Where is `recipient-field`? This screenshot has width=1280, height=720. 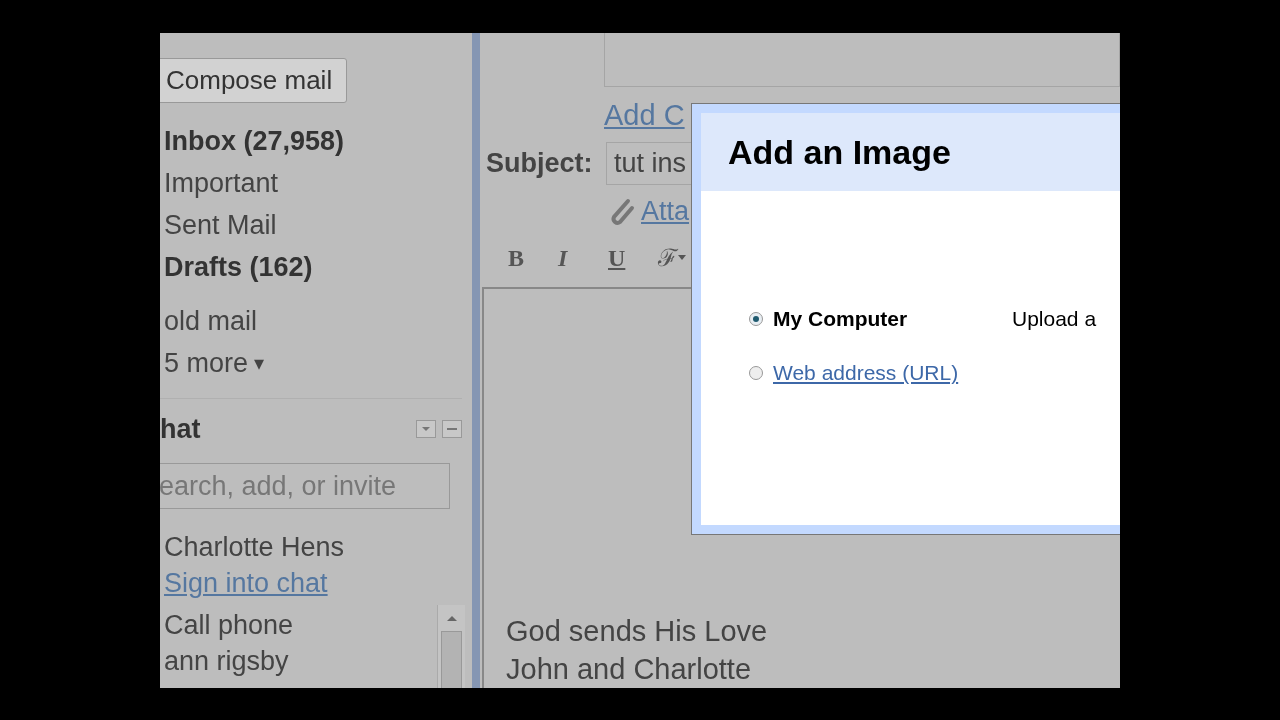
recipient-field is located at coordinates (862, 60).